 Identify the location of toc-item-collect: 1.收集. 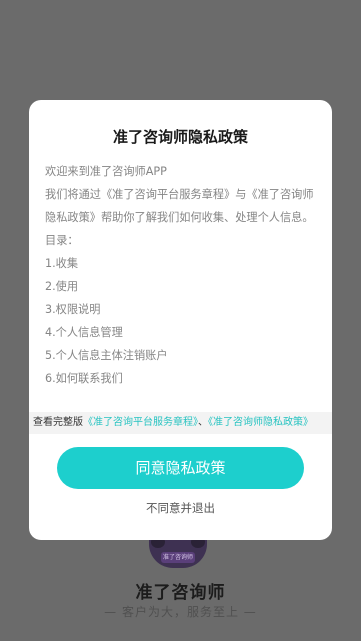
(62, 263).